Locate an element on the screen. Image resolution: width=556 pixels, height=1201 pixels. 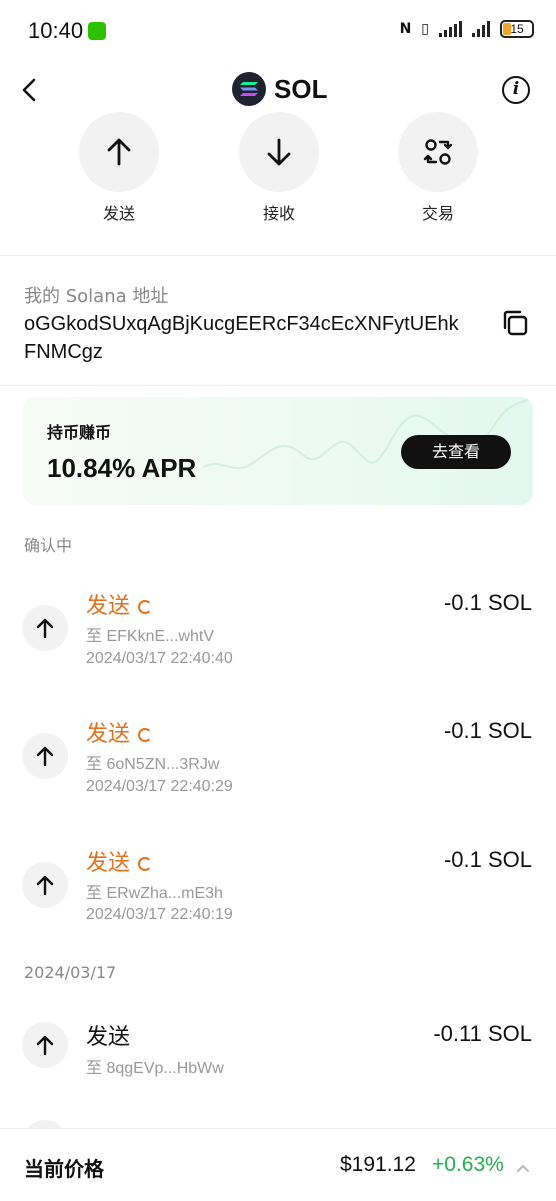
signal-2-icon is located at coordinates (481, 29).